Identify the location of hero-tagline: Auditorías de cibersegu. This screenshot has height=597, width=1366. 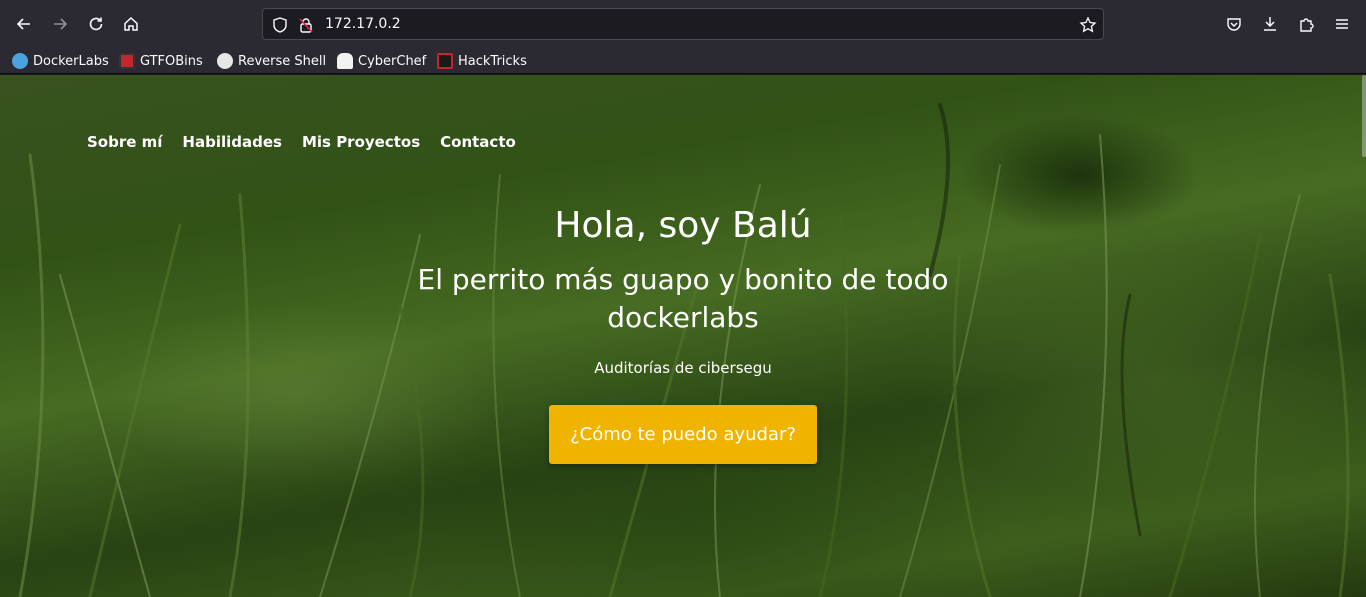
(683, 368).